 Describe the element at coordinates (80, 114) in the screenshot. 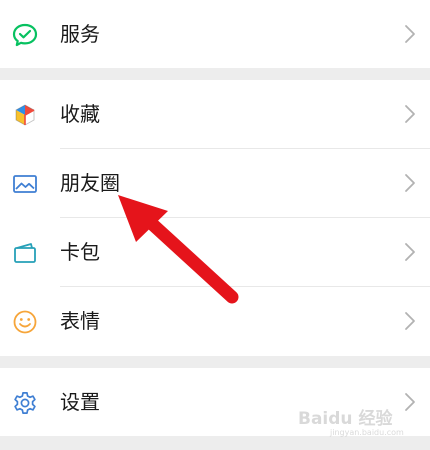

I see `menu-item-label: 收藏` at that location.